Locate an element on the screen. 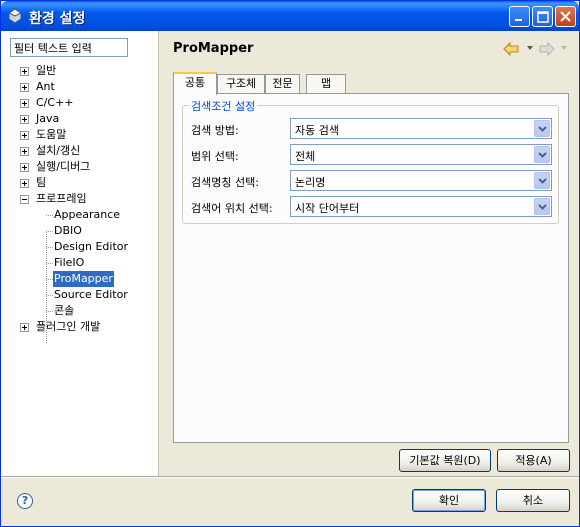 This screenshot has height=527, width=580. tree-item-label: ProMapper is located at coordinates (83, 279).